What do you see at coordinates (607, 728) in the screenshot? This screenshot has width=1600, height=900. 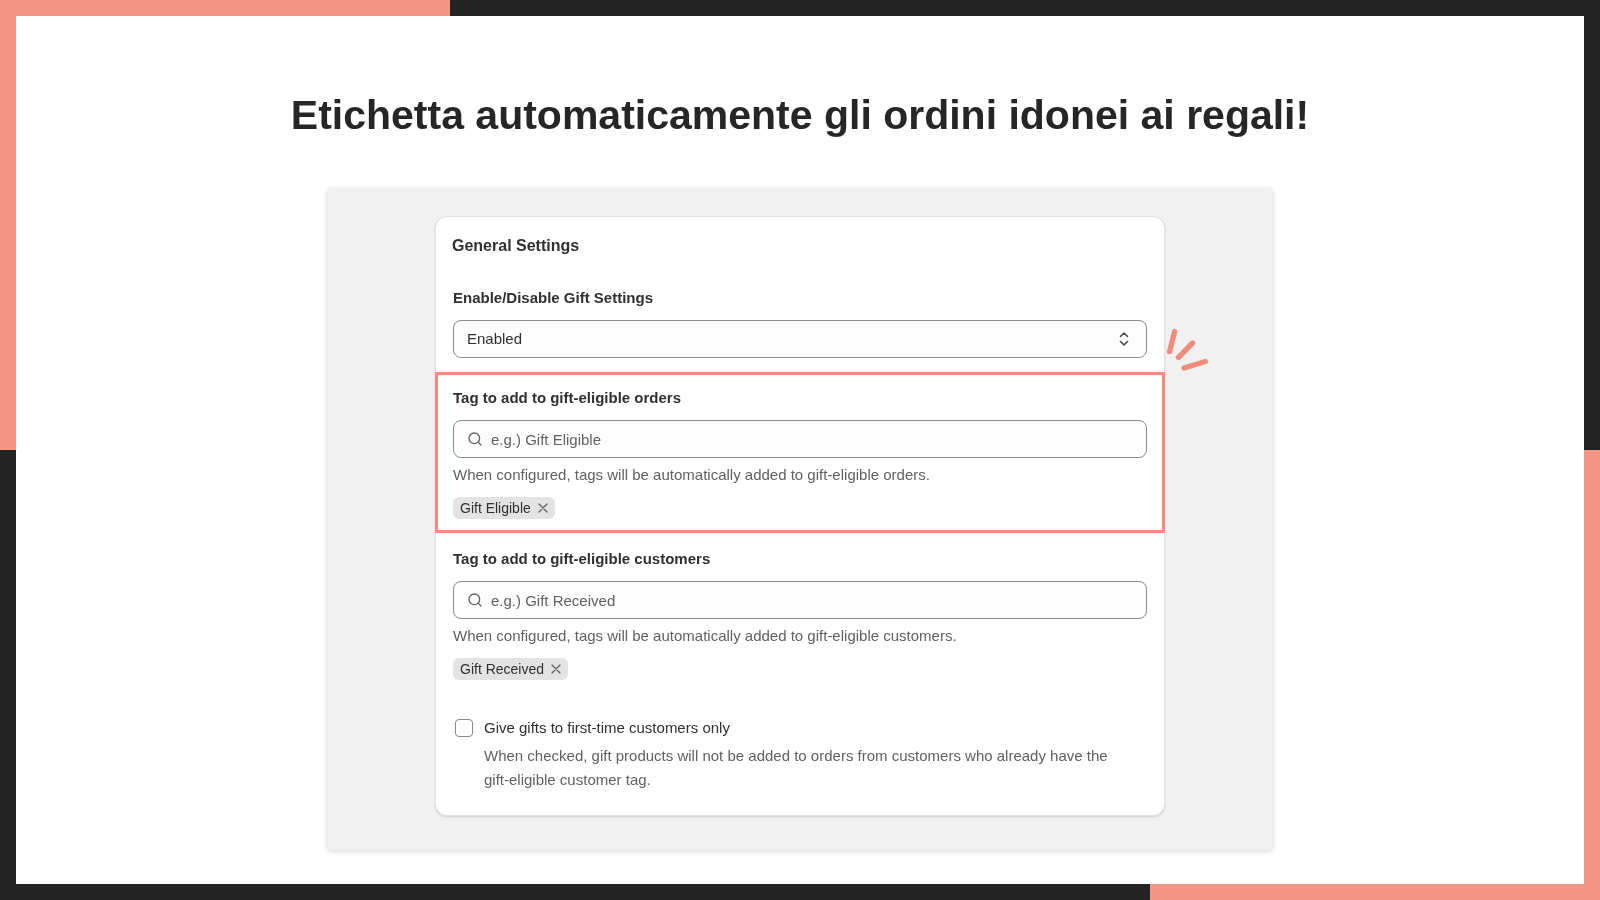 I see `checkbox-label: Give gifts to first-time customers only` at bounding box center [607, 728].